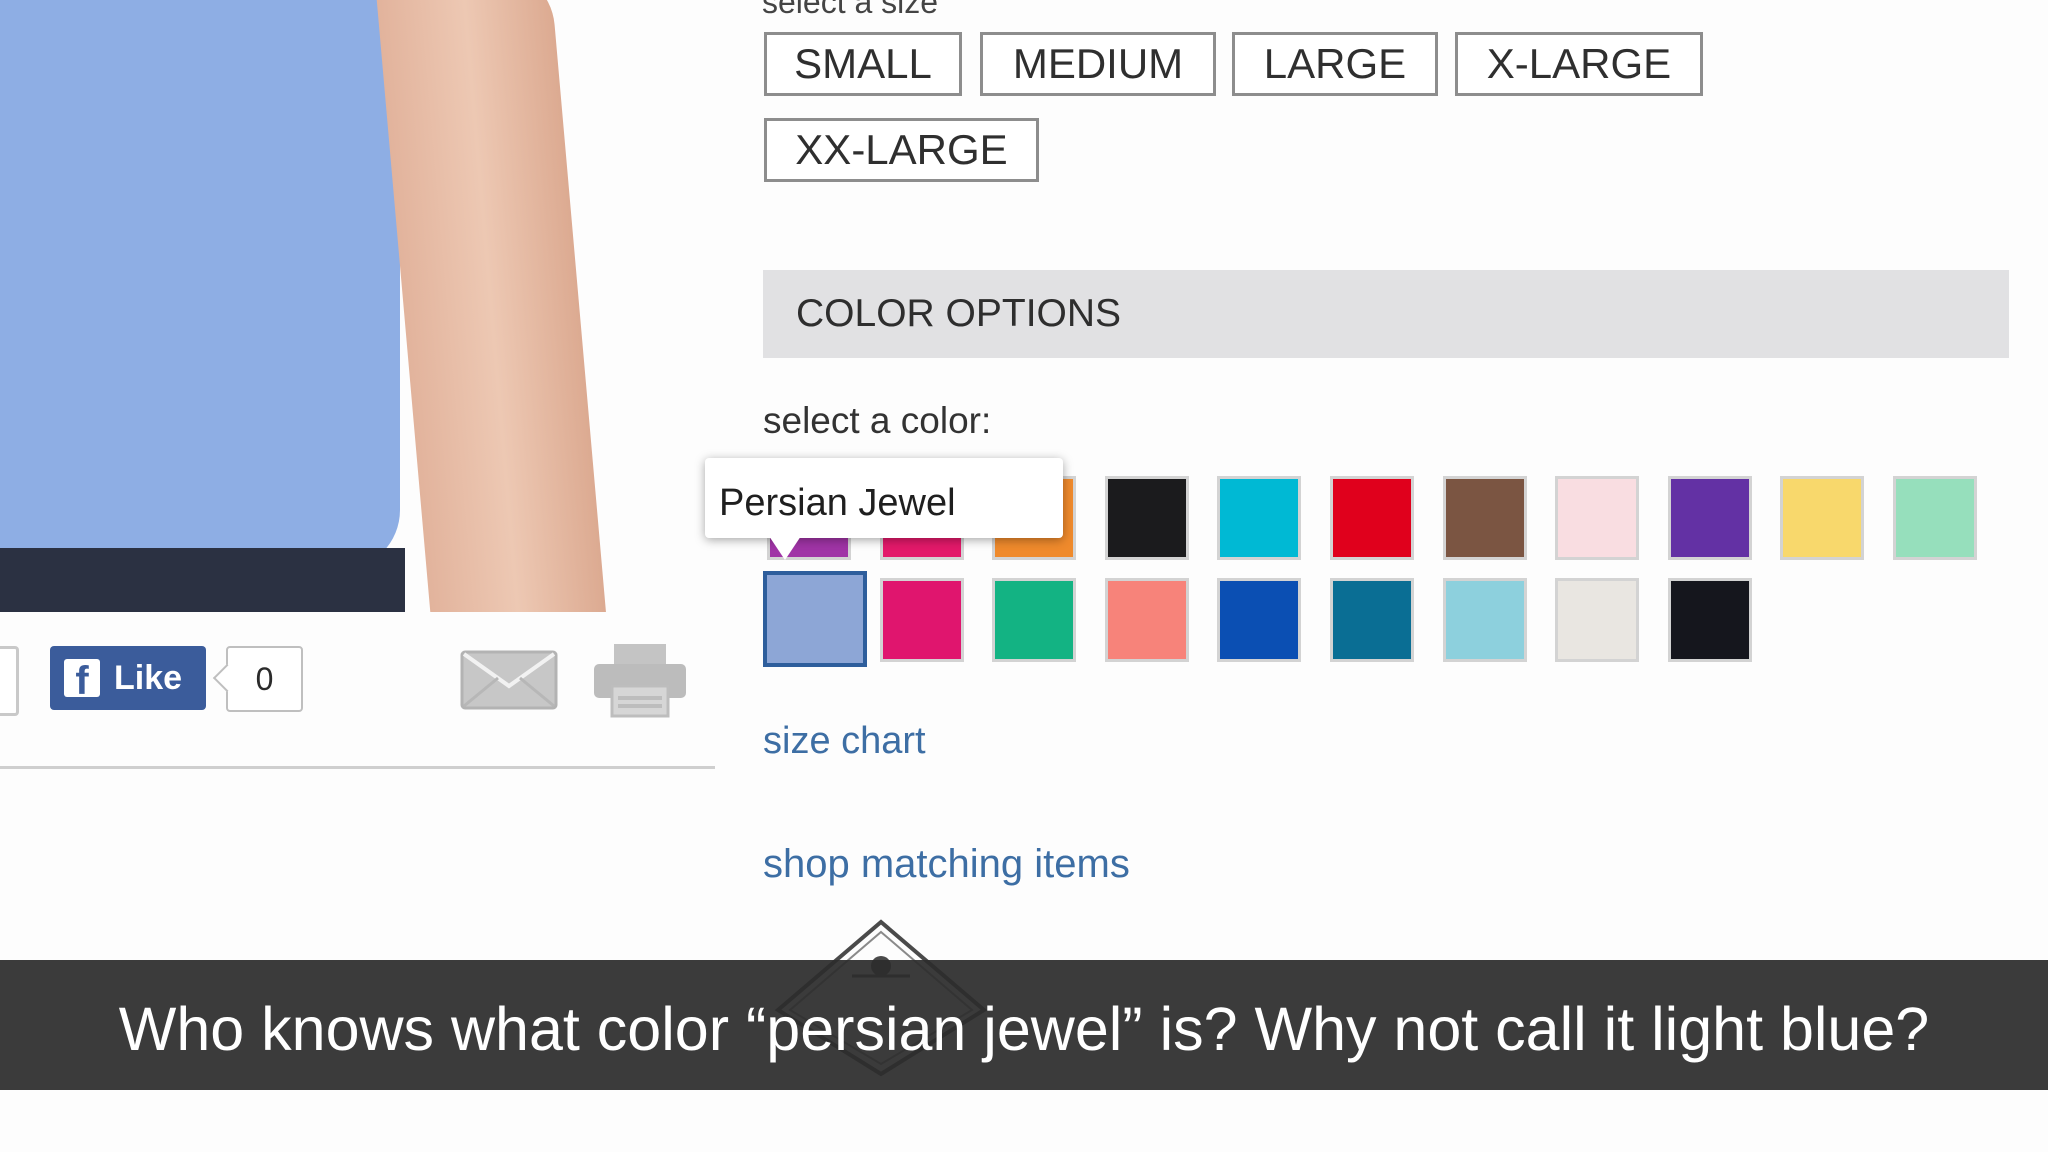 This screenshot has width=2048, height=1152. I want to click on size-chart-link: size chart, so click(844, 741).